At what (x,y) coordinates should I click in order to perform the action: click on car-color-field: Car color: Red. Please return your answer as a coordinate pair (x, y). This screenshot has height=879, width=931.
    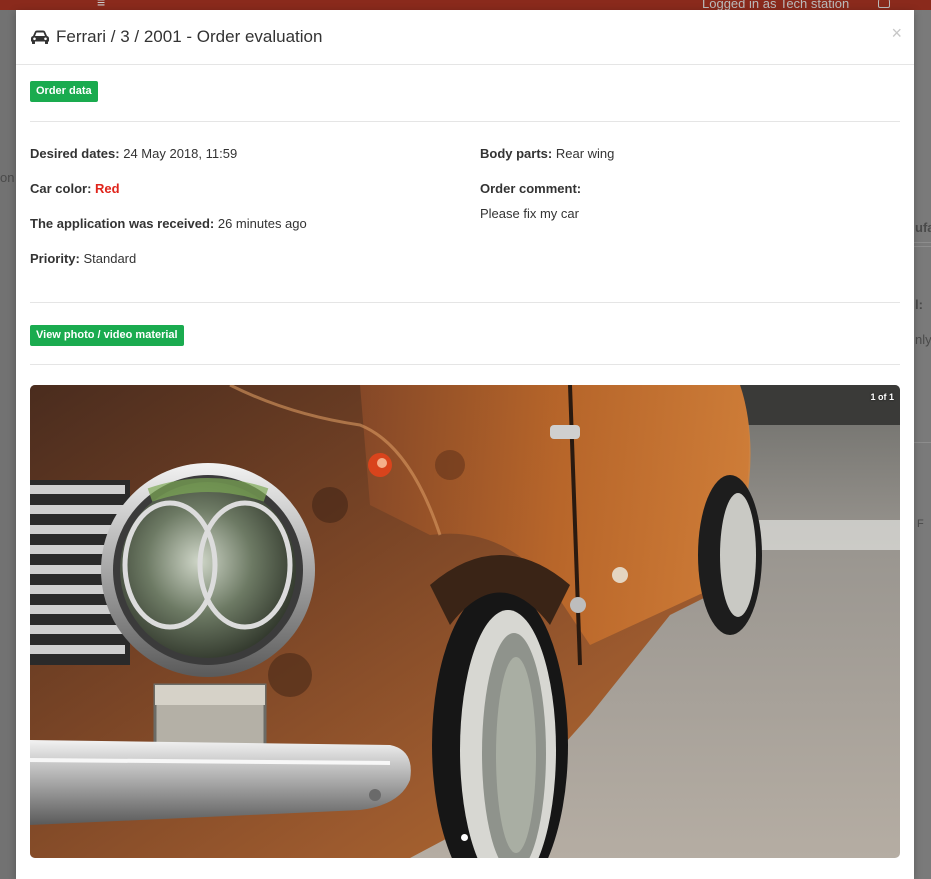
    Looking at the image, I should click on (75, 188).